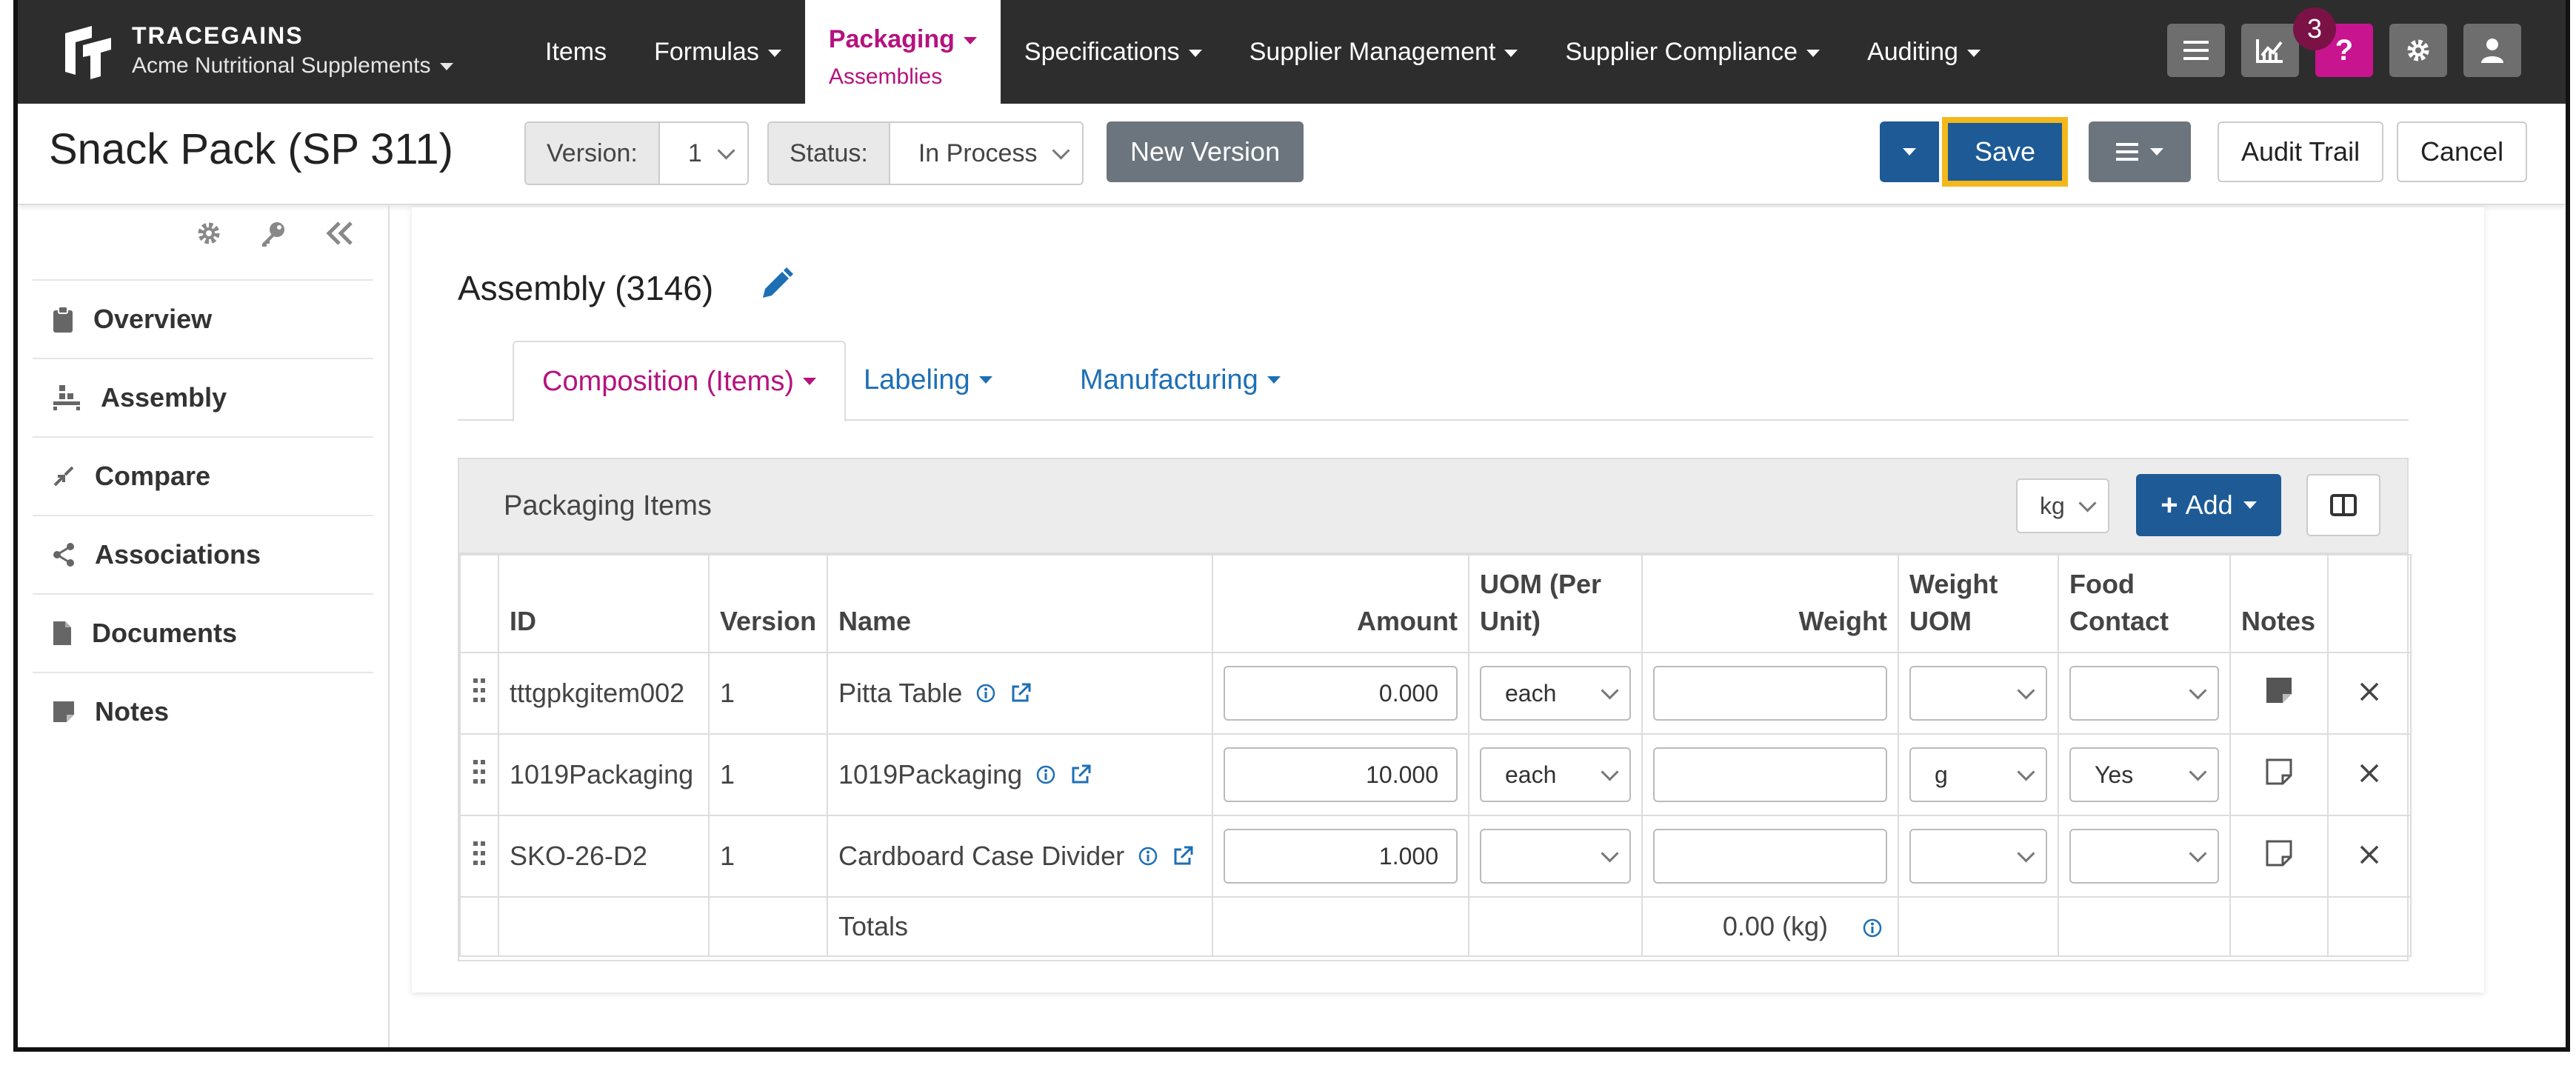 Image resolution: width=2576 pixels, height=1068 pixels. What do you see at coordinates (2062, 505) in the screenshot?
I see `unit-select: kg` at bounding box center [2062, 505].